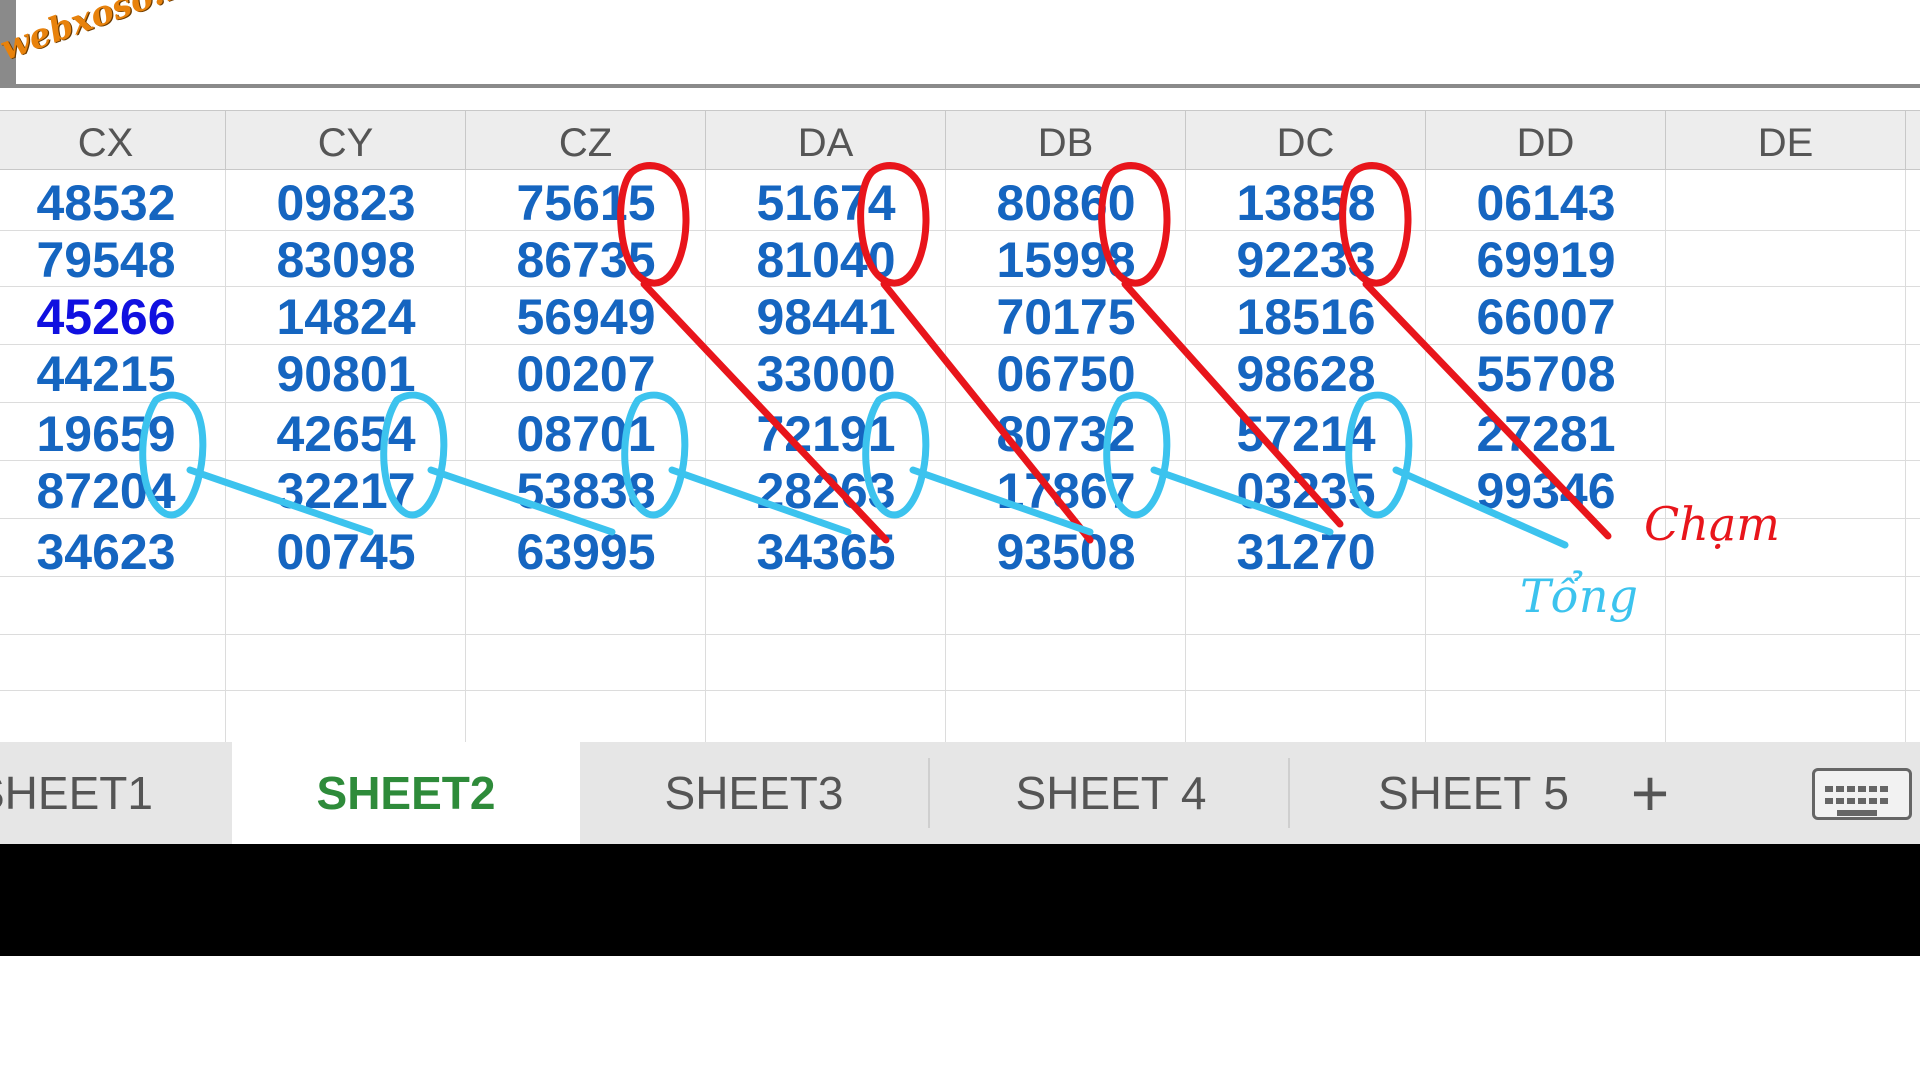 This screenshot has height=1080, width=1920. What do you see at coordinates (1650, 793) in the screenshot?
I see `add-sheet-button: +` at bounding box center [1650, 793].